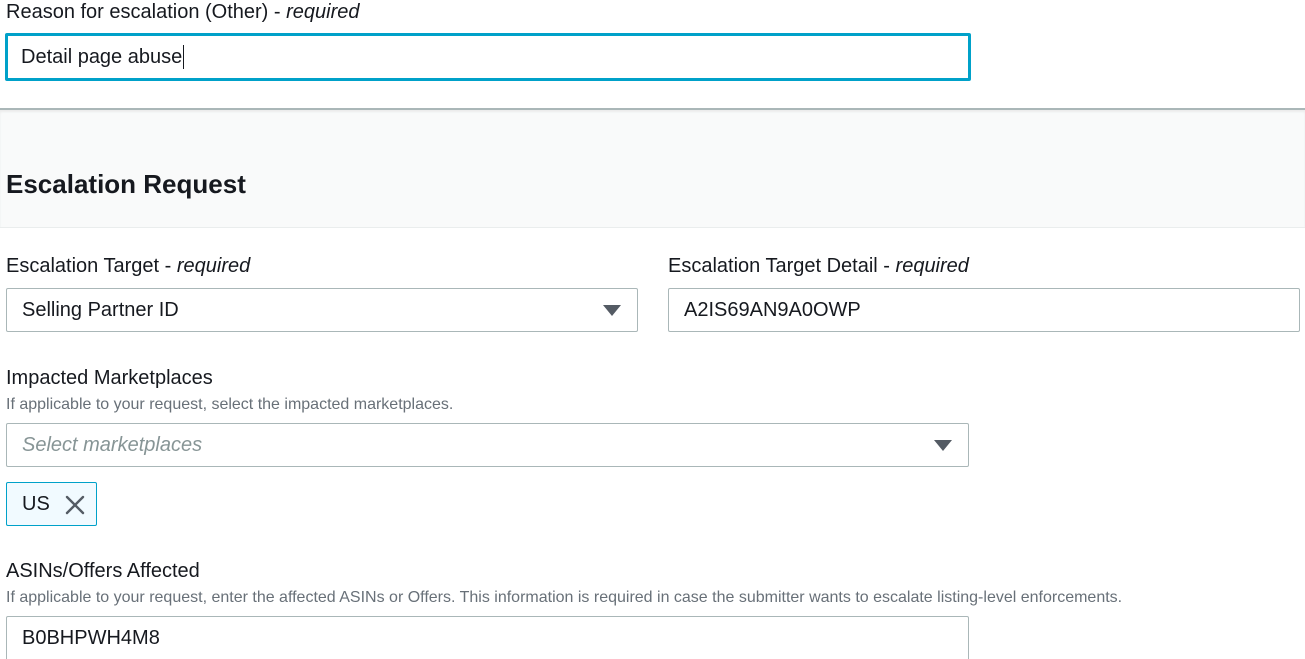  I want to click on section-divider, so click(652, 227).